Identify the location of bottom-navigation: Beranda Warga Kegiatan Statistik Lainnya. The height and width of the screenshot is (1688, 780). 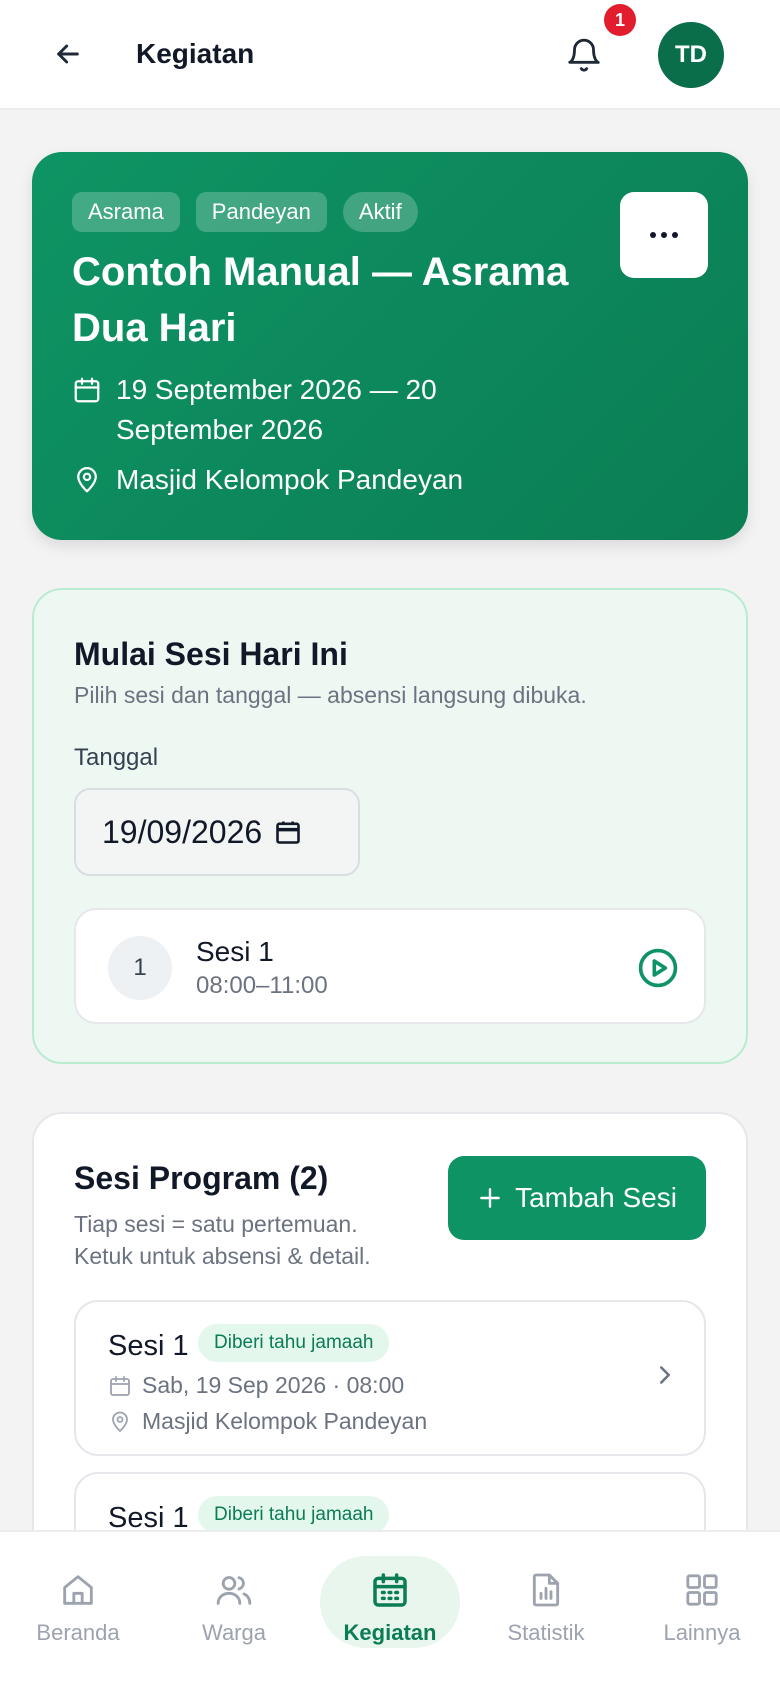
(390, 1609).